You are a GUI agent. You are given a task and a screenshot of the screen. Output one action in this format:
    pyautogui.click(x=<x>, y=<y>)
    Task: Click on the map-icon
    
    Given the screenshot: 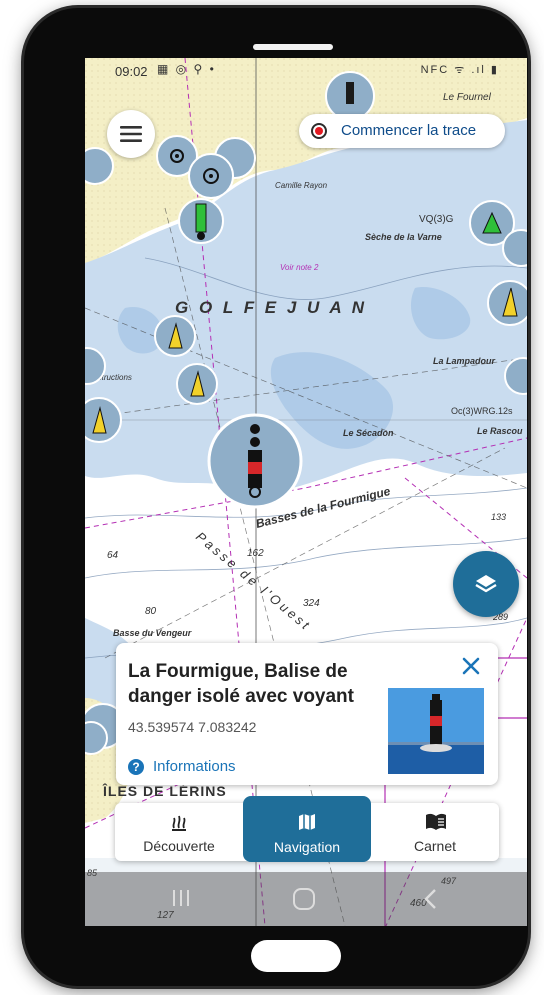 What is the action you would take?
    pyautogui.click(x=307, y=822)
    